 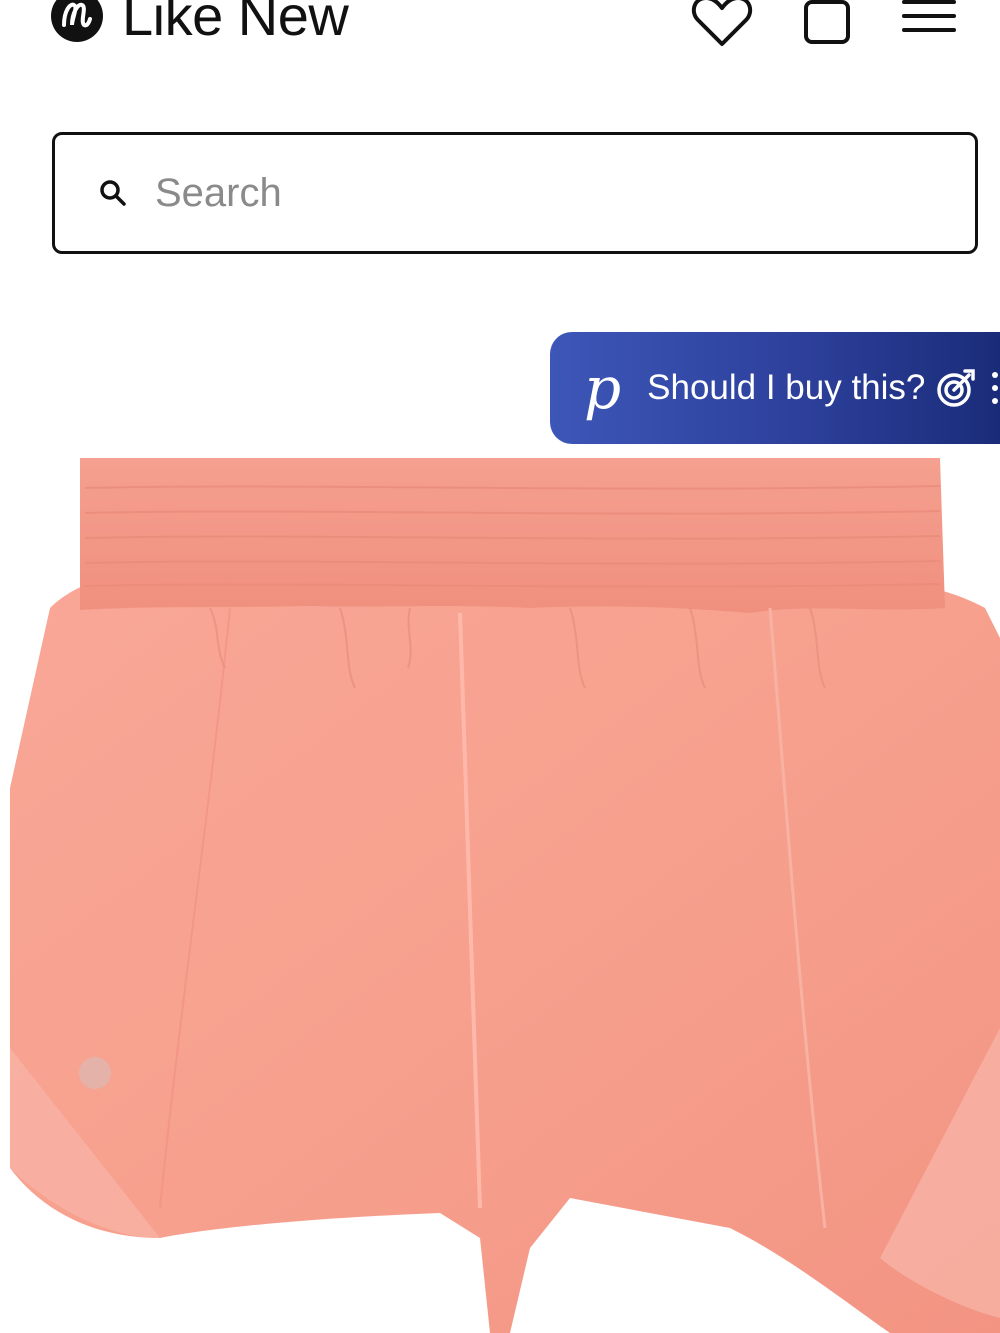 What do you see at coordinates (500, 35) in the screenshot?
I see `header: Like New` at bounding box center [500, 35].